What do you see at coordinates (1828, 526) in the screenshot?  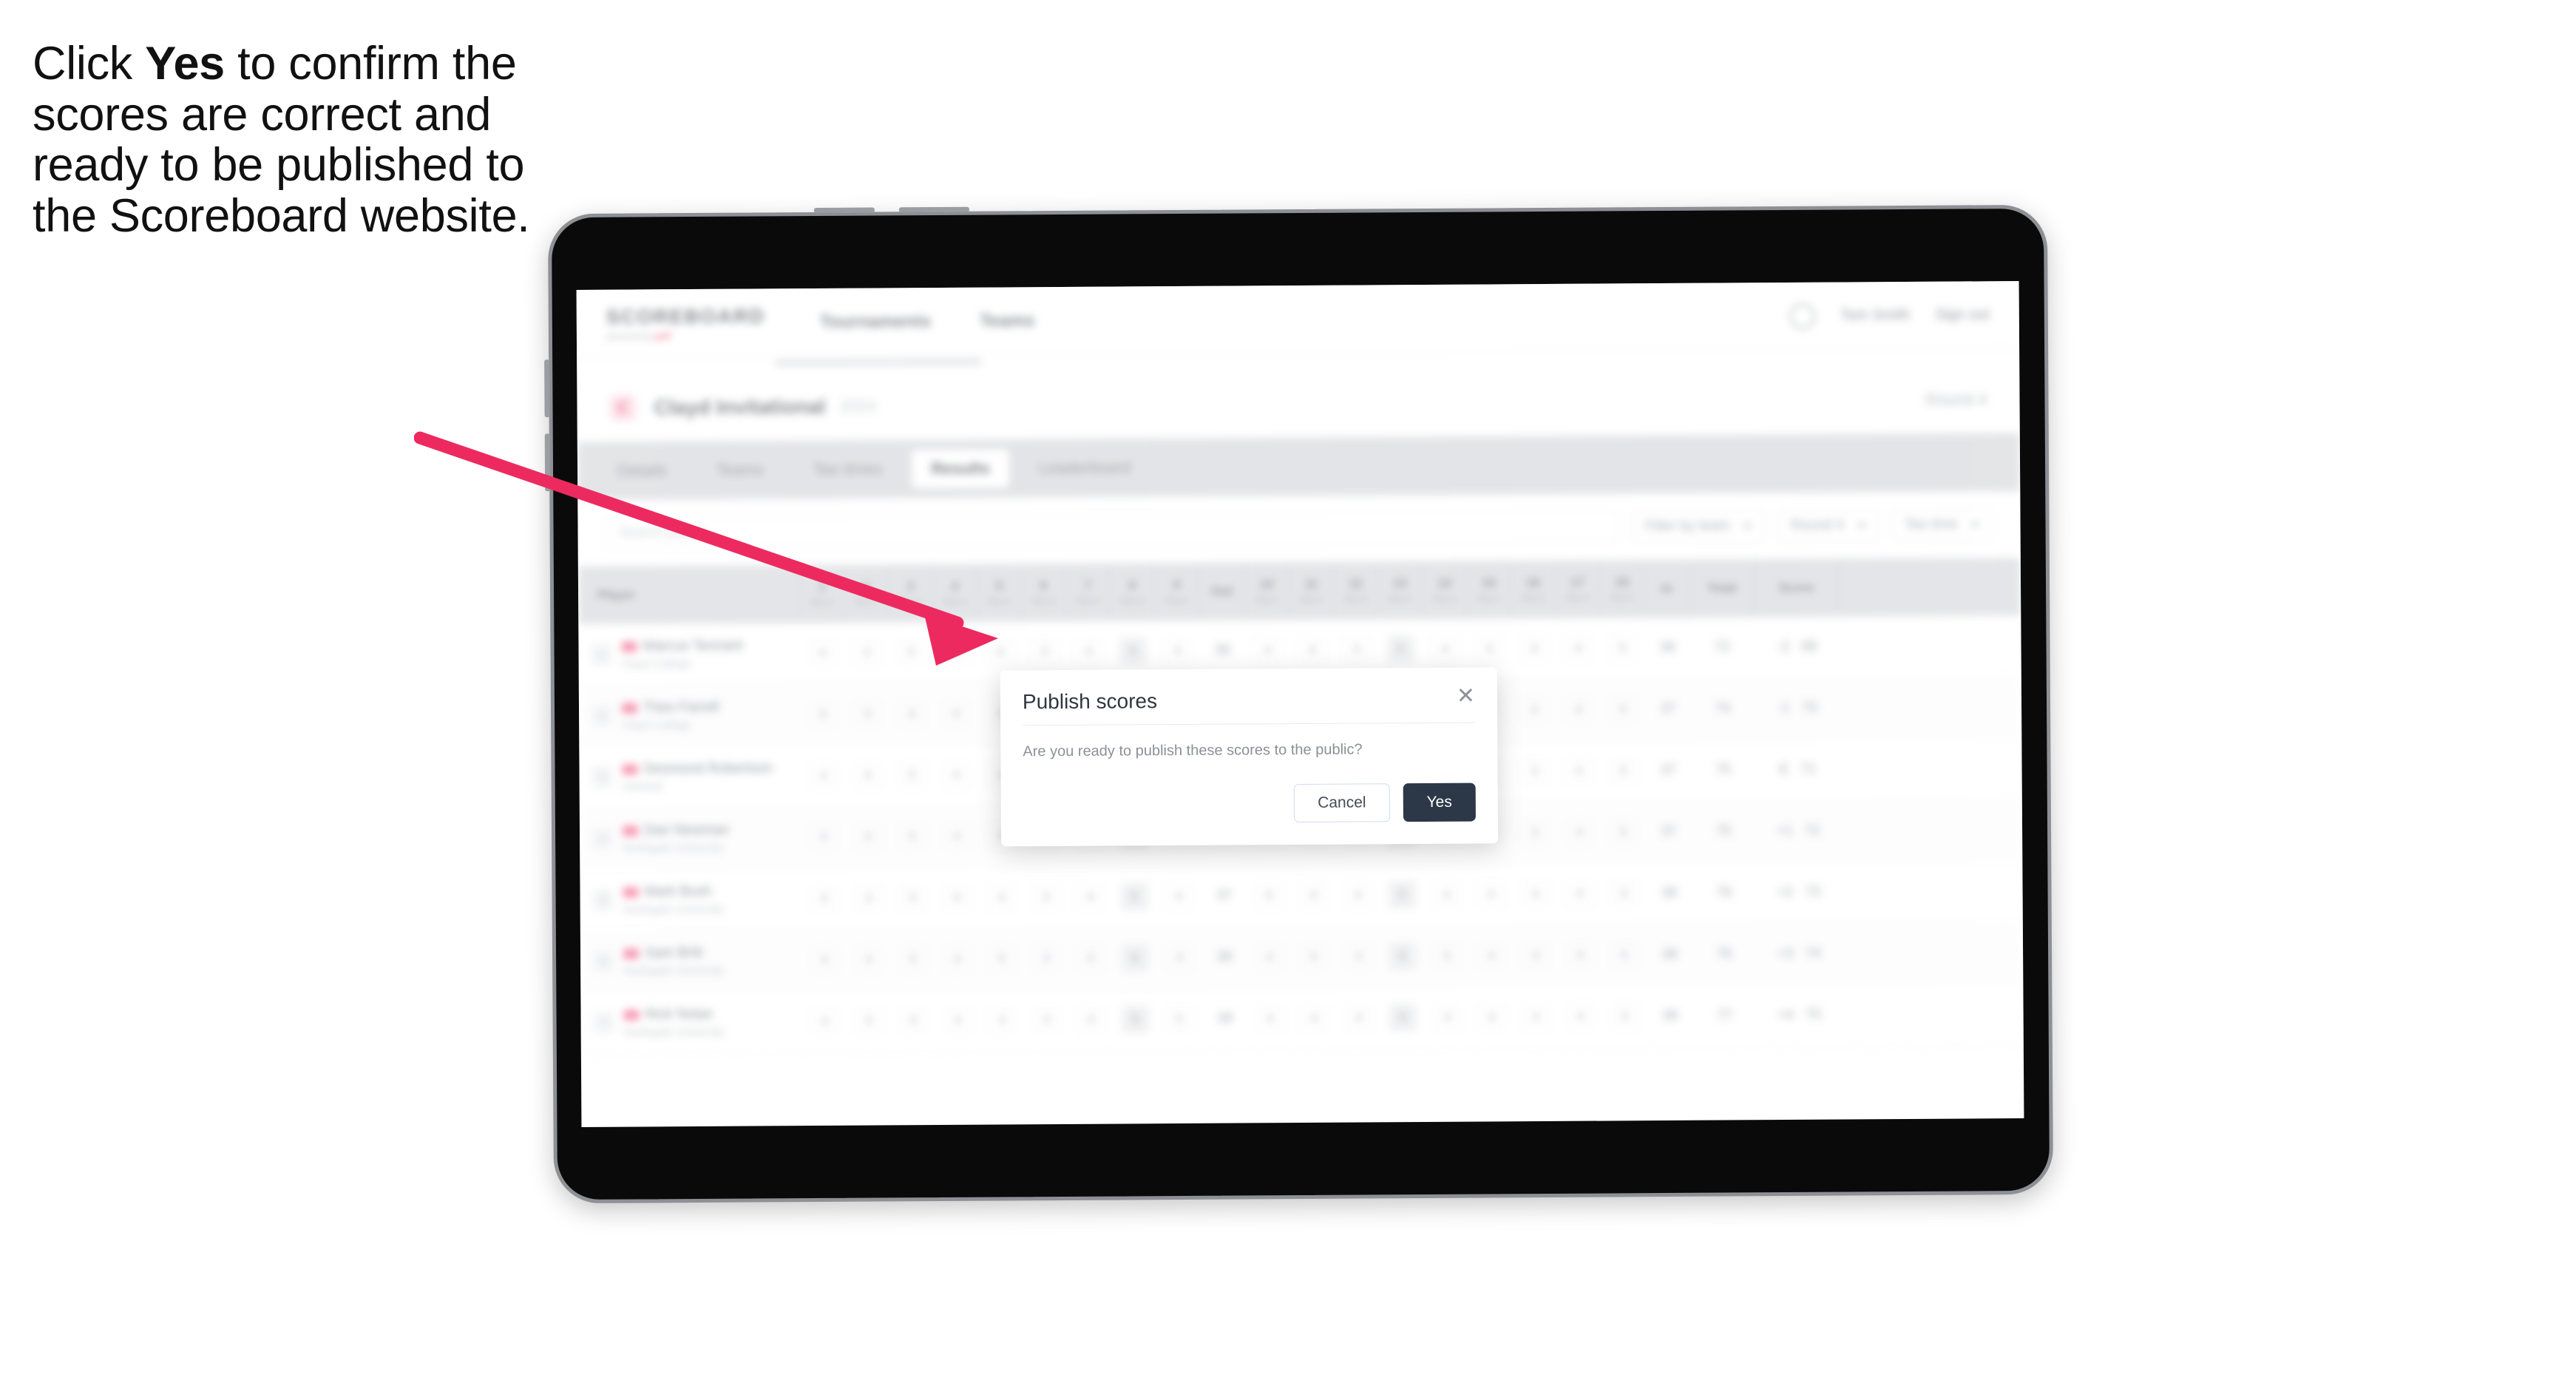 I see `filter-round-dropdown: Round 4` at bounding box center [1828, 526].